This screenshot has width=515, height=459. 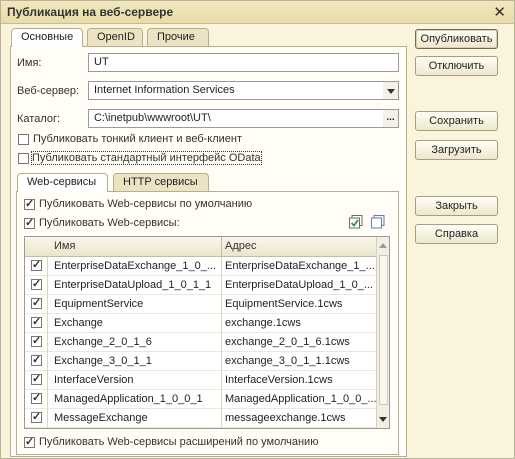 I want to click on publish-ws-checkbox, so click(x=29, y=222).